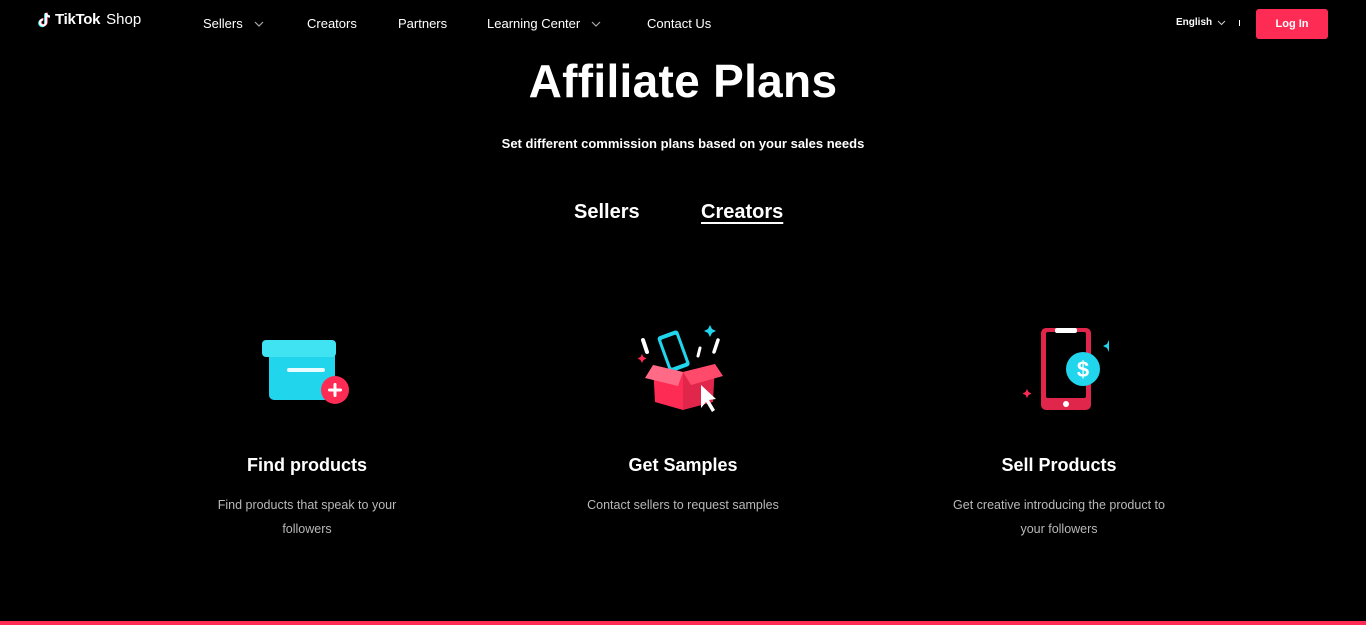 The image size is (1366, 625). Describe the element at coordinates (78, 19) in the screenshot. I see `logo-brand: TikTok` at that location.